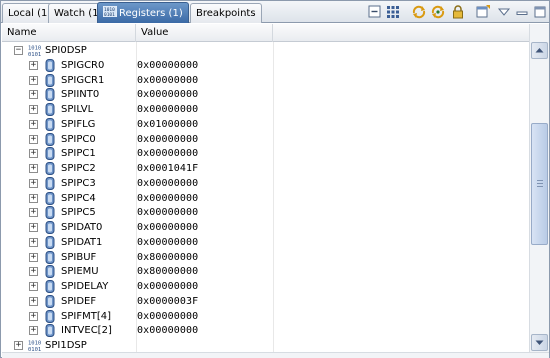 The image size is (550, 358). Describe the element at coordinates (167, 168) in the screenshot. I see `register-value: 0x0001041F` at that location.